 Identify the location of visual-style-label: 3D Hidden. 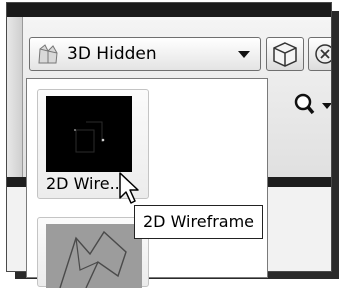
(112, 54).